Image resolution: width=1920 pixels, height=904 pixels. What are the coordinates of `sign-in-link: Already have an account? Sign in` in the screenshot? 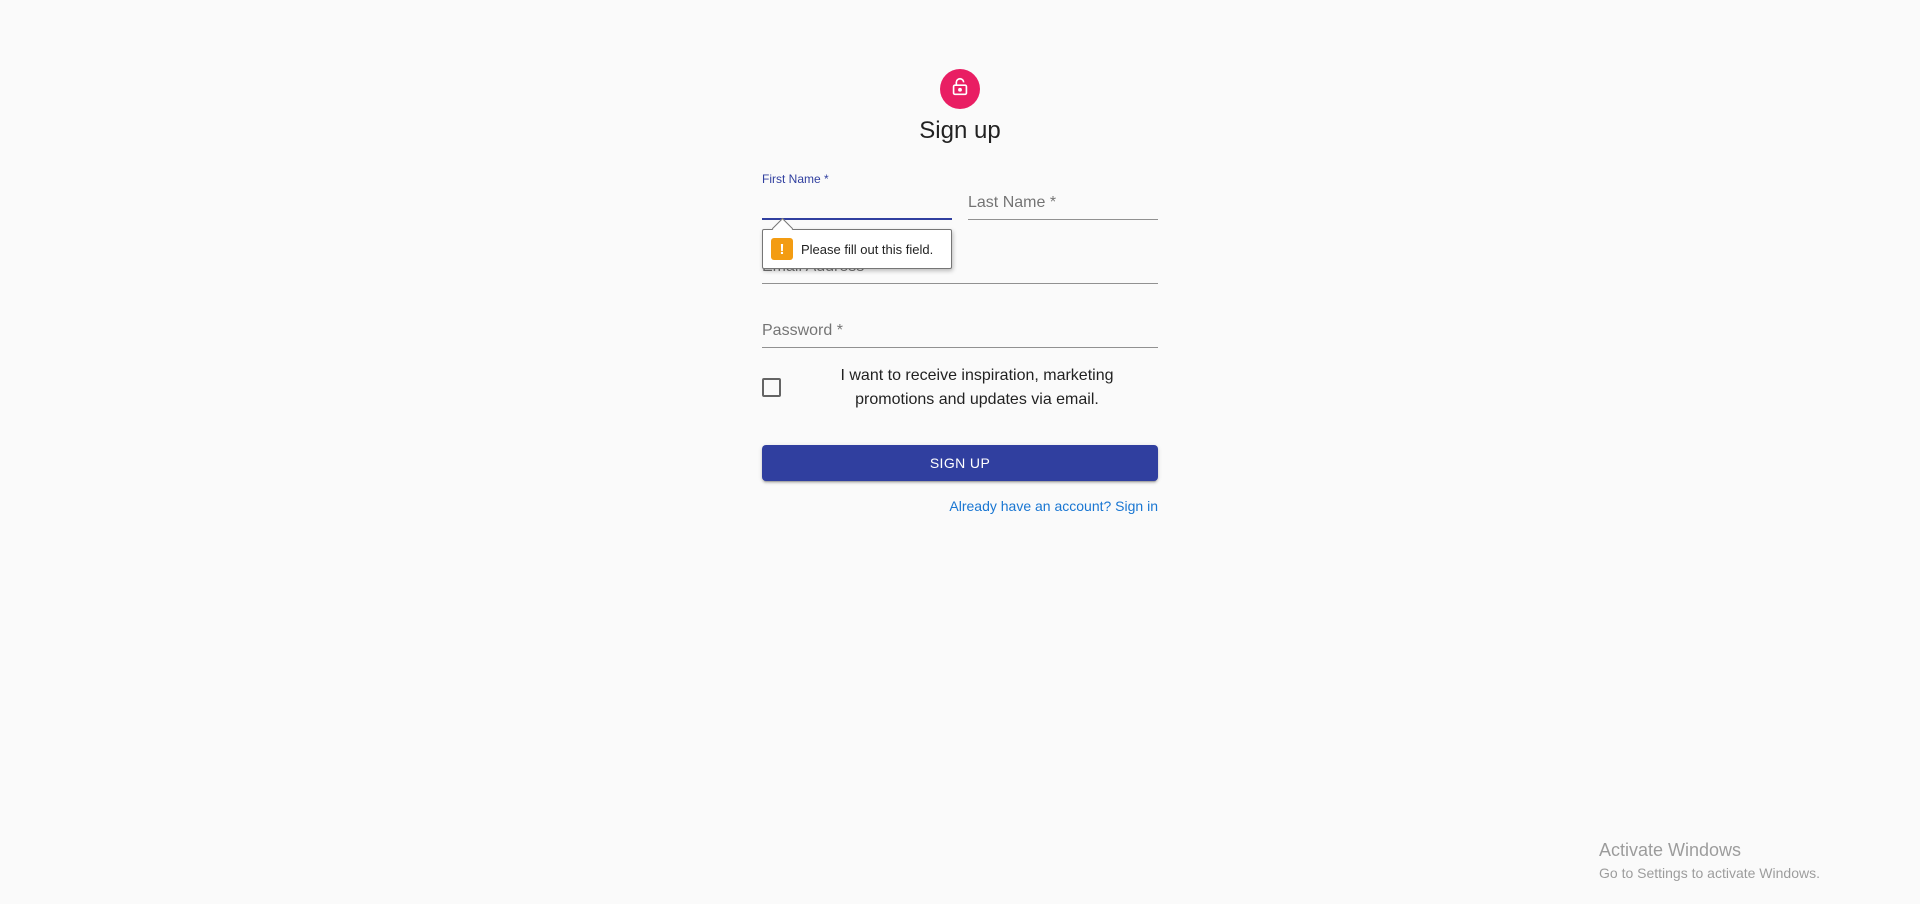 It's located at (1053, 506).